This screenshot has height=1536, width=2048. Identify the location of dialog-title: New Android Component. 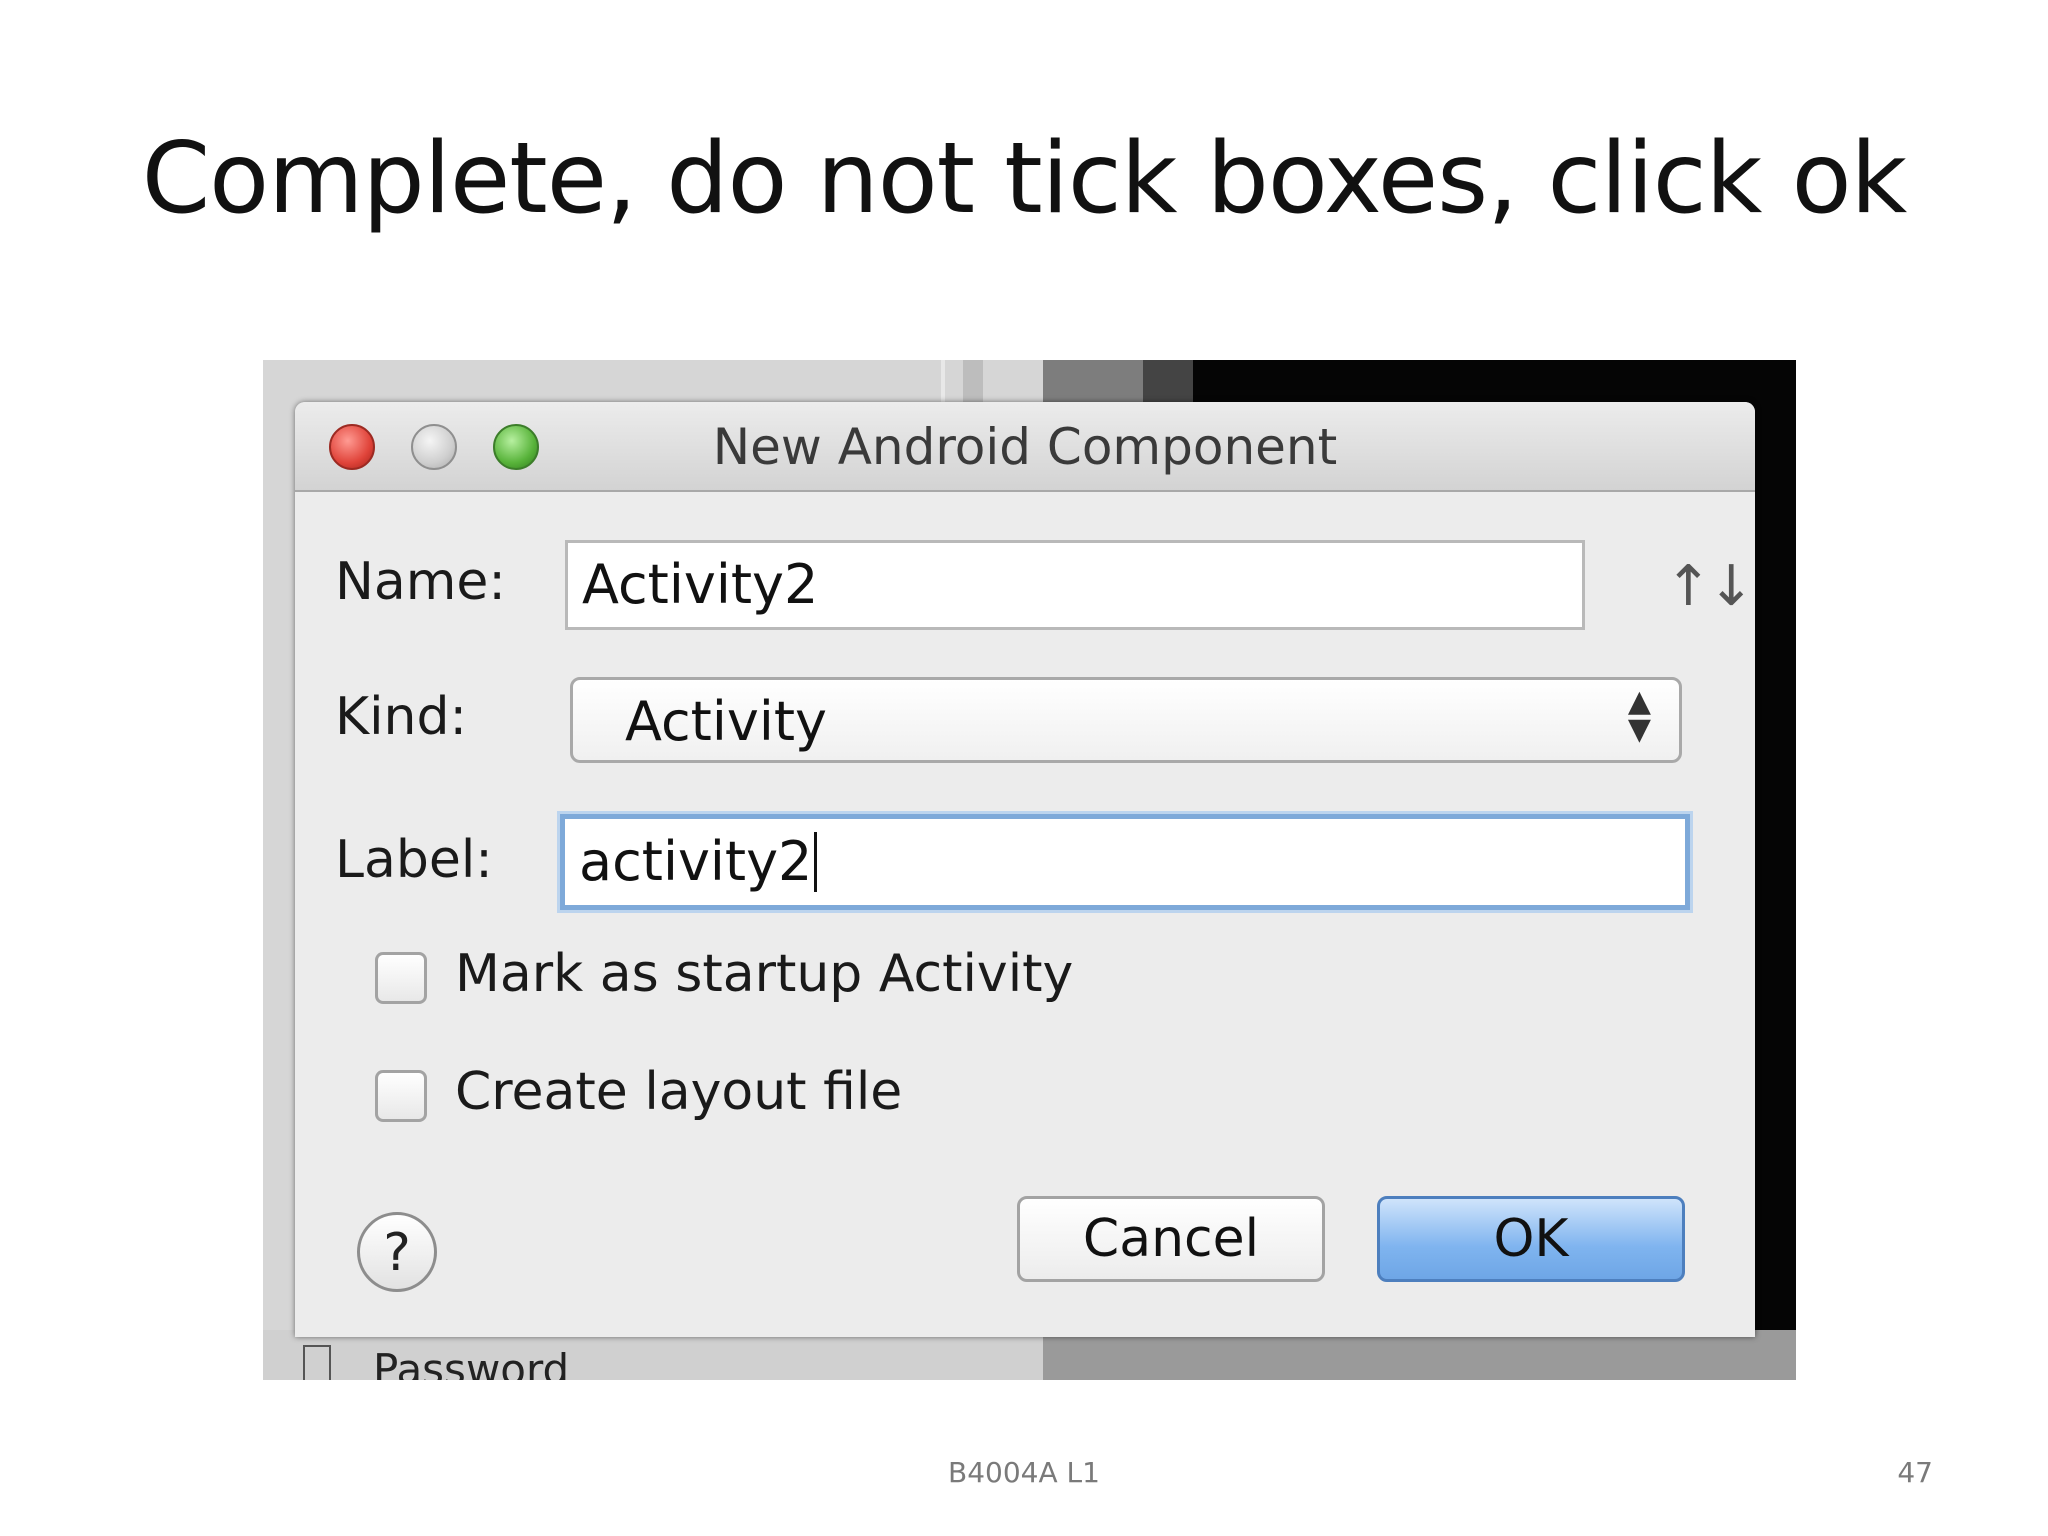
(1025, 447).